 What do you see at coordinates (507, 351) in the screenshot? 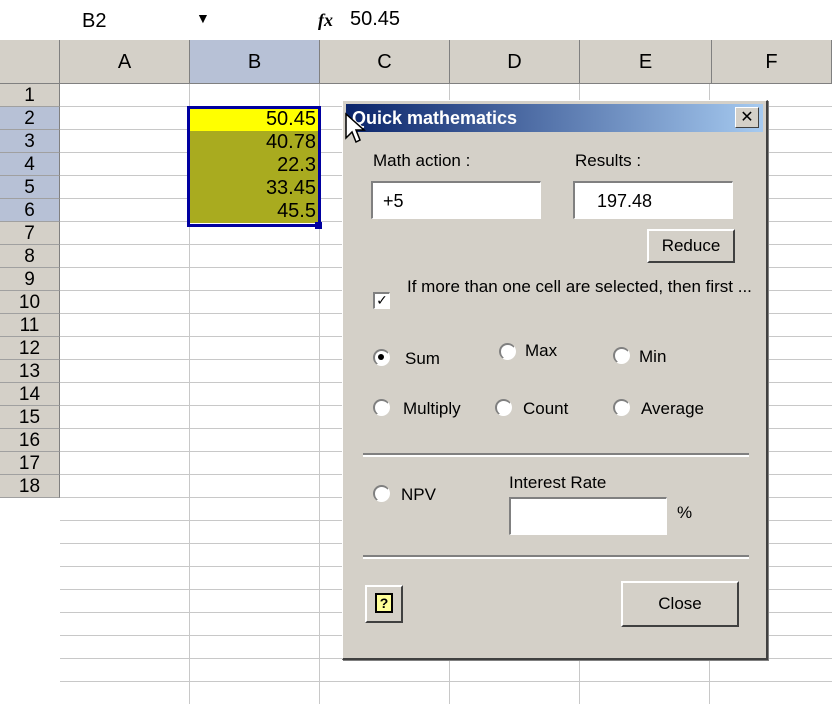
I see `max-radio` at bounding box center [507, 351].